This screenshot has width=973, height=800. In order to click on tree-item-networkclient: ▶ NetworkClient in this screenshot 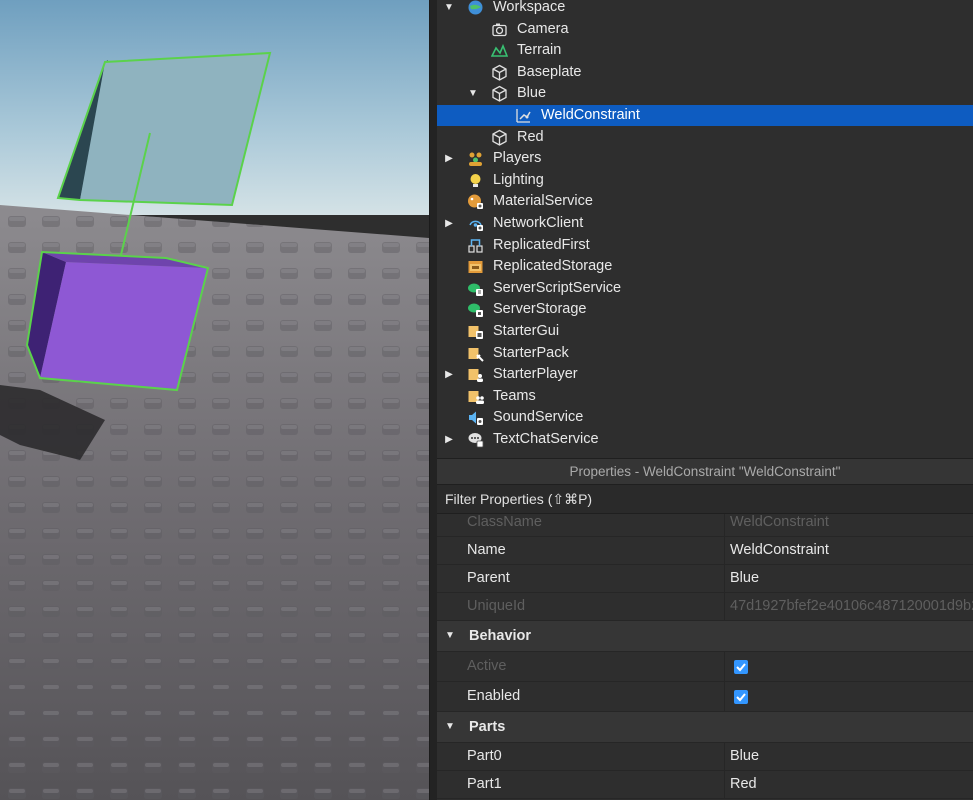, I will do `click(705, 223)`.